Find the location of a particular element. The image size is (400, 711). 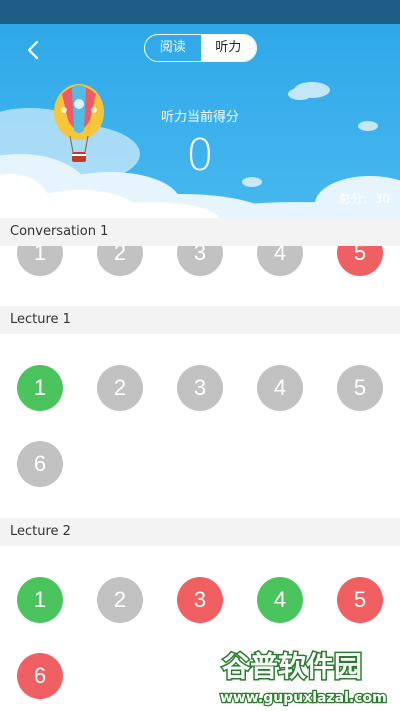

tab-listening: 听力 is located at coordinates (228, 48).